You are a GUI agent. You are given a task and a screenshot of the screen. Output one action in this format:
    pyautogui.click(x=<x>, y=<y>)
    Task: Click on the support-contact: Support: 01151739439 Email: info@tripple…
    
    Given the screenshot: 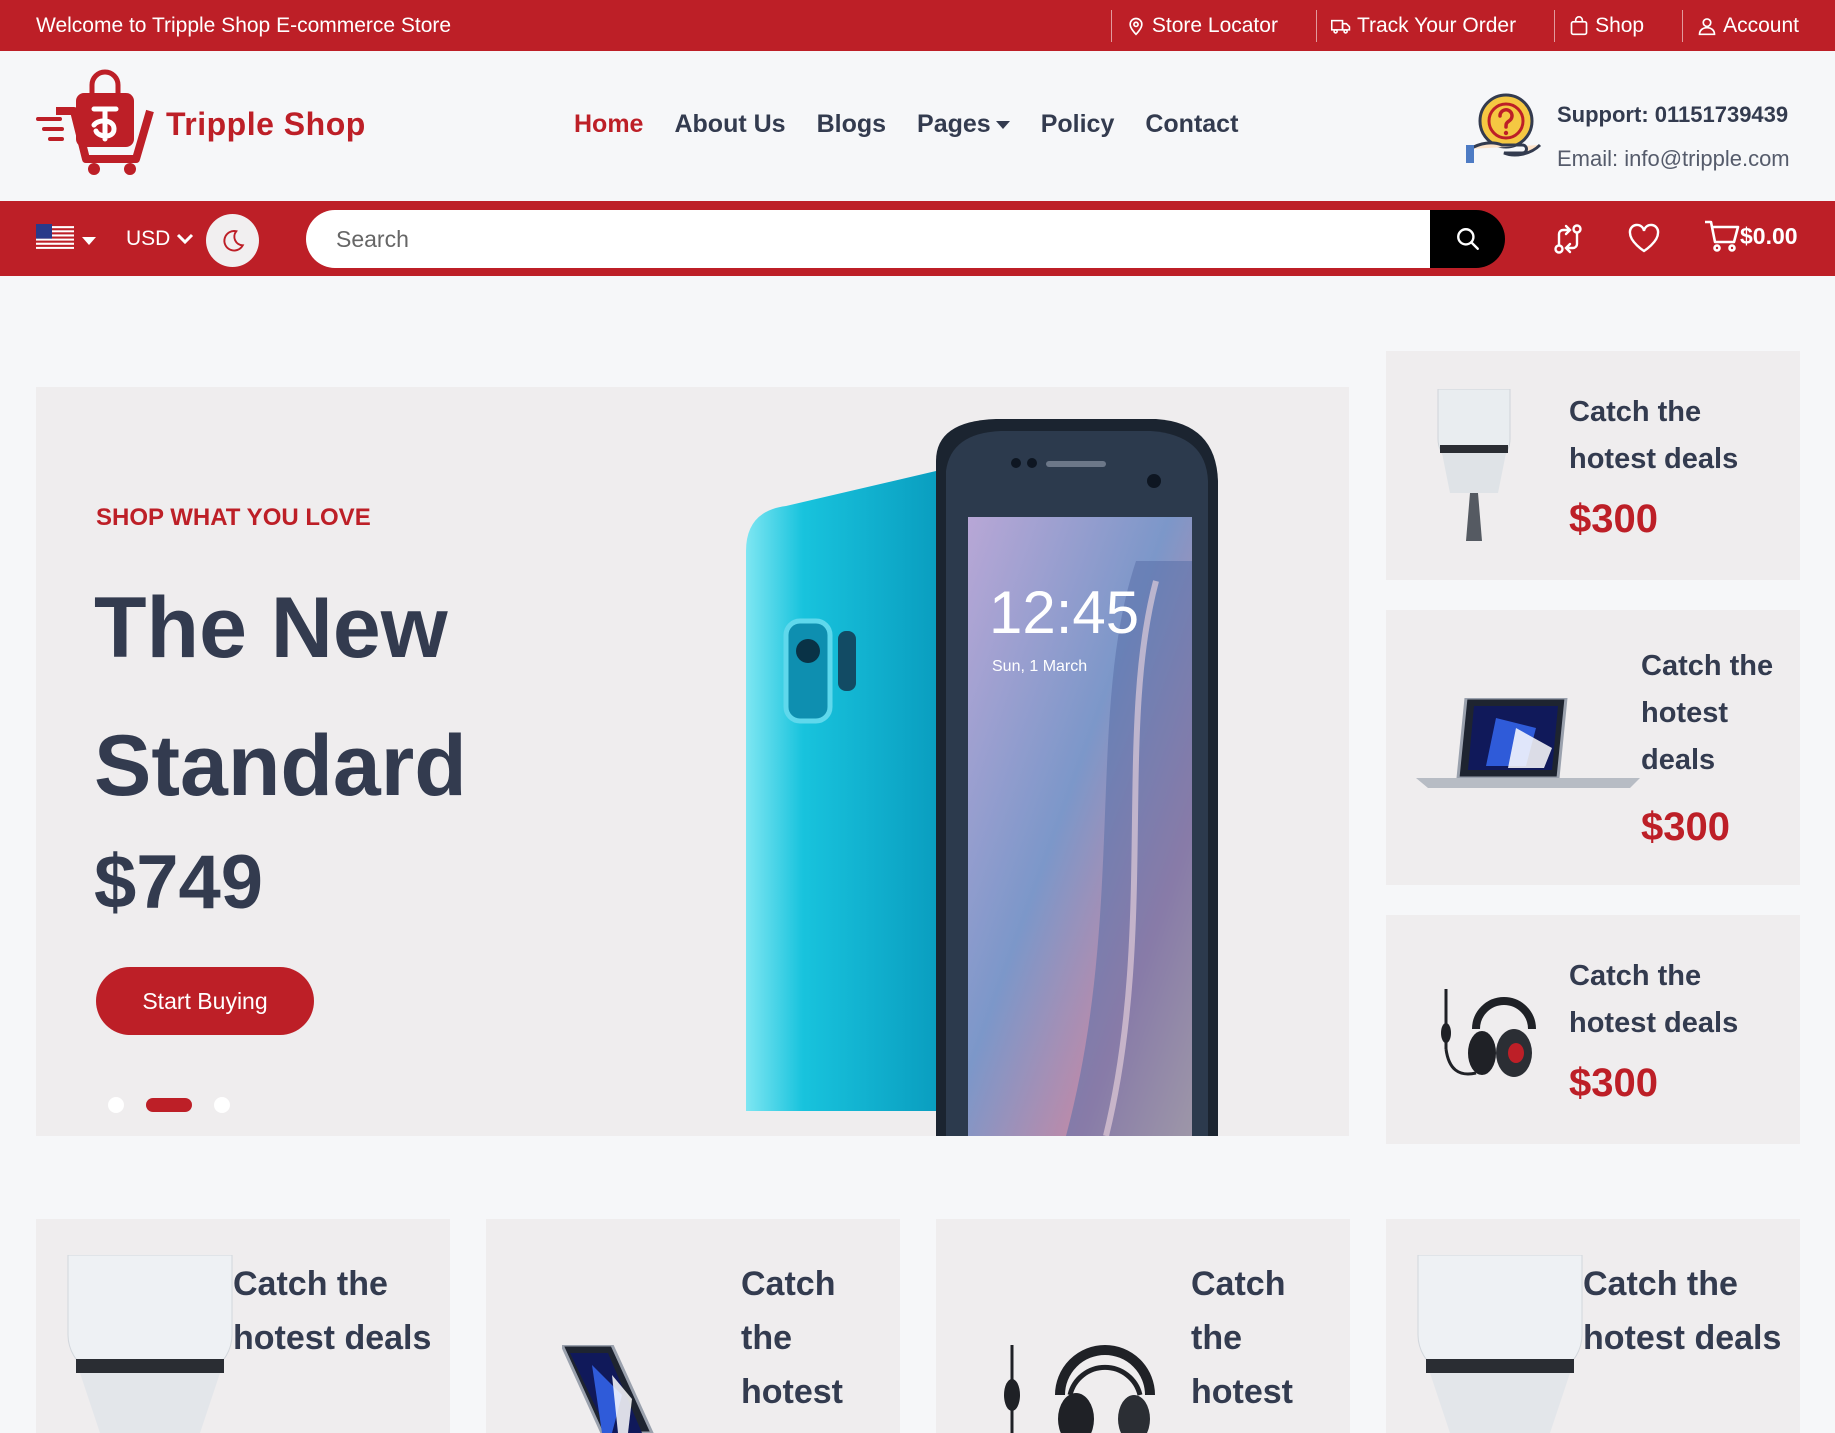 What is the action you would take?
    pyautogui.click(x=1673, y=137)
    